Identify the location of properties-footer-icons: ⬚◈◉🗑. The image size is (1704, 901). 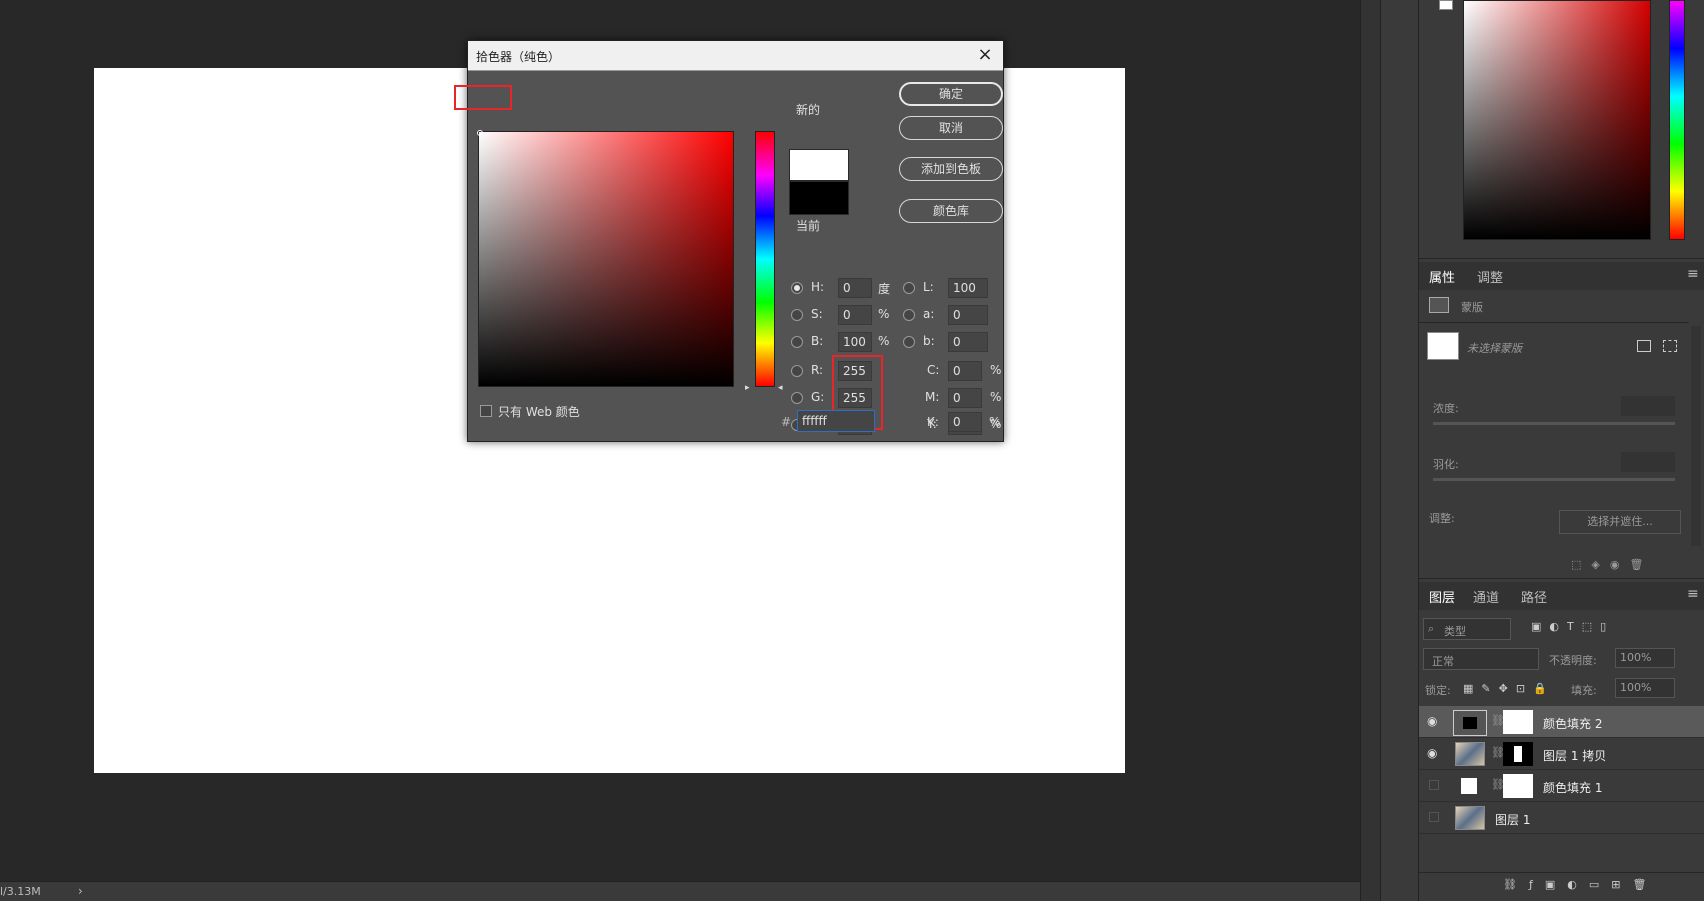
(1612, 564).